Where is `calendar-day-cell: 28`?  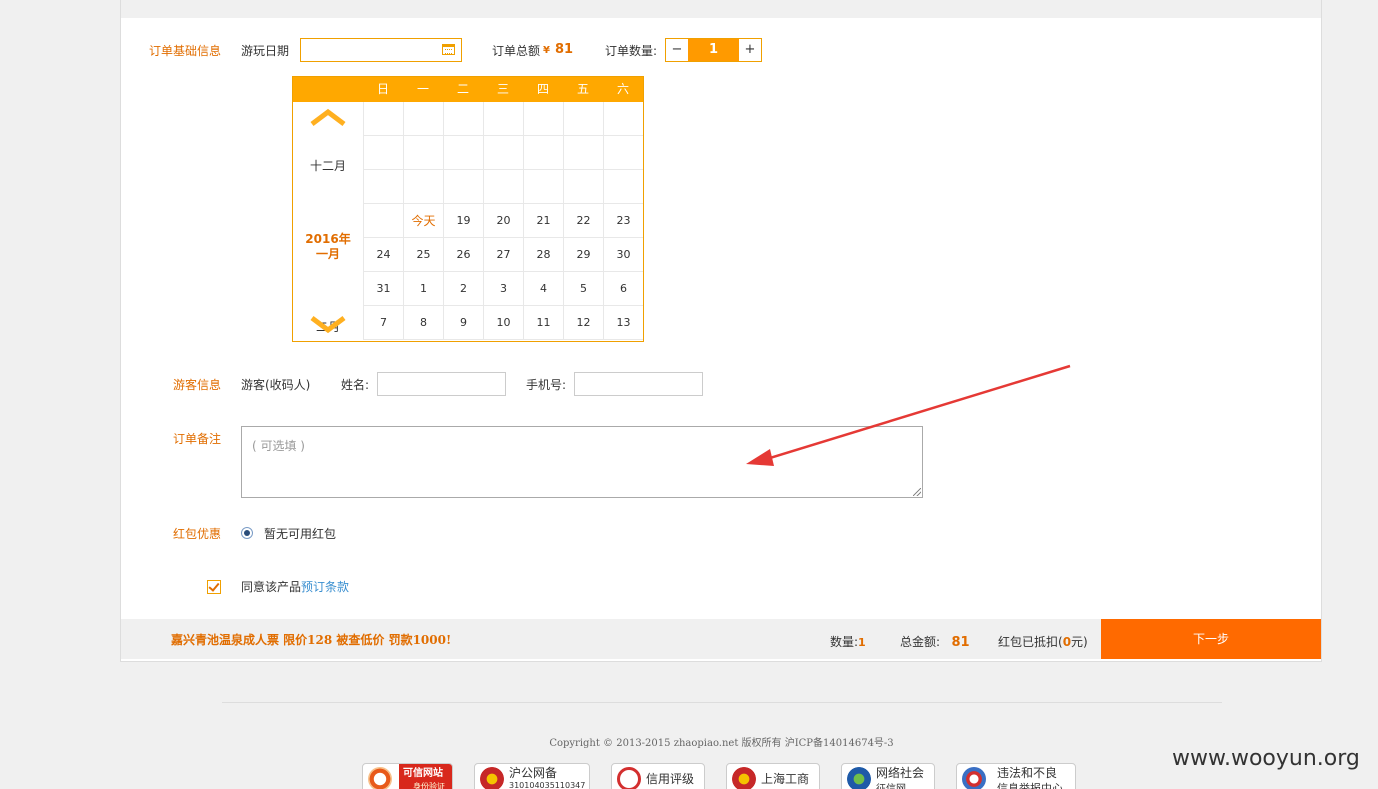
calendar-day-cell: 28 is located at coordinates (543, 255).